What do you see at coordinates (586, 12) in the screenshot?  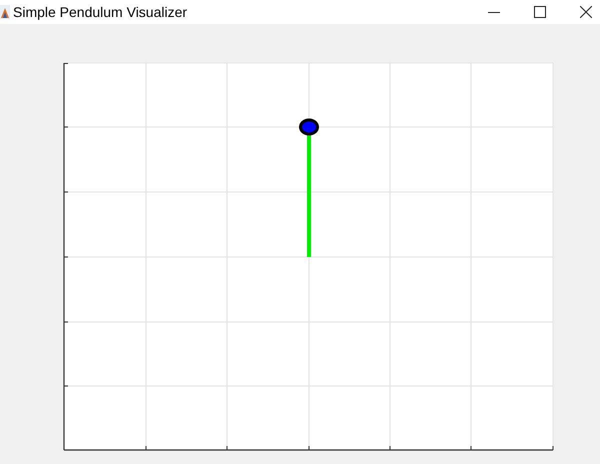 I see `close-icon` at bounding box center [586, 12].